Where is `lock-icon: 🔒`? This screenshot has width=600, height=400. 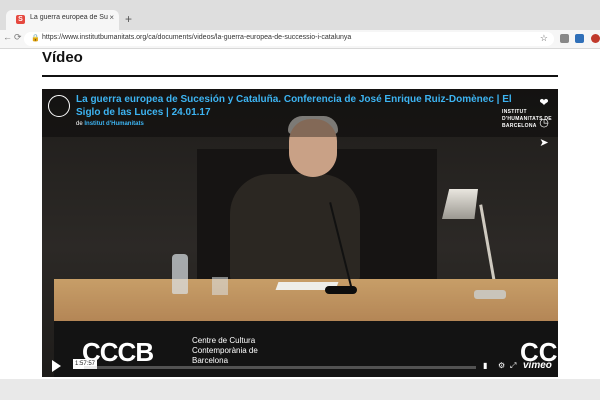 lock-icon: 🔒 is located at coordinates (35, 38).